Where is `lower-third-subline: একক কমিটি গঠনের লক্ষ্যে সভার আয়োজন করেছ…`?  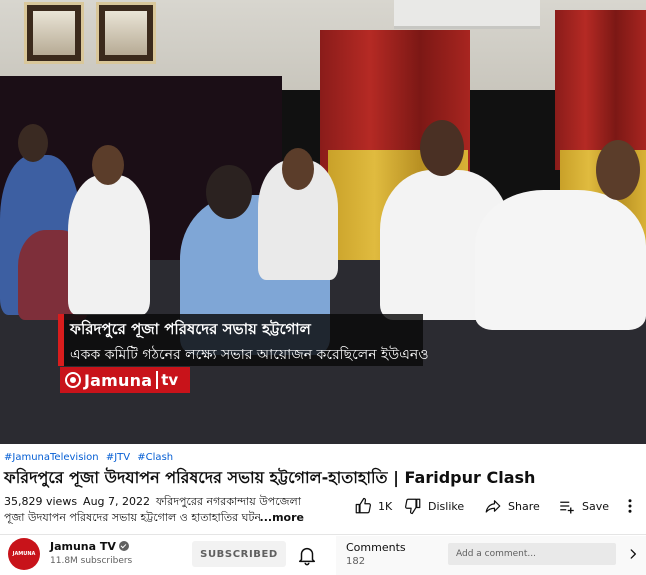 lower-third-subline: একক কমিটি গঠনের লক্ষ্যে সভার আয়োজন করেছ… is located at coordinates (249, 355).